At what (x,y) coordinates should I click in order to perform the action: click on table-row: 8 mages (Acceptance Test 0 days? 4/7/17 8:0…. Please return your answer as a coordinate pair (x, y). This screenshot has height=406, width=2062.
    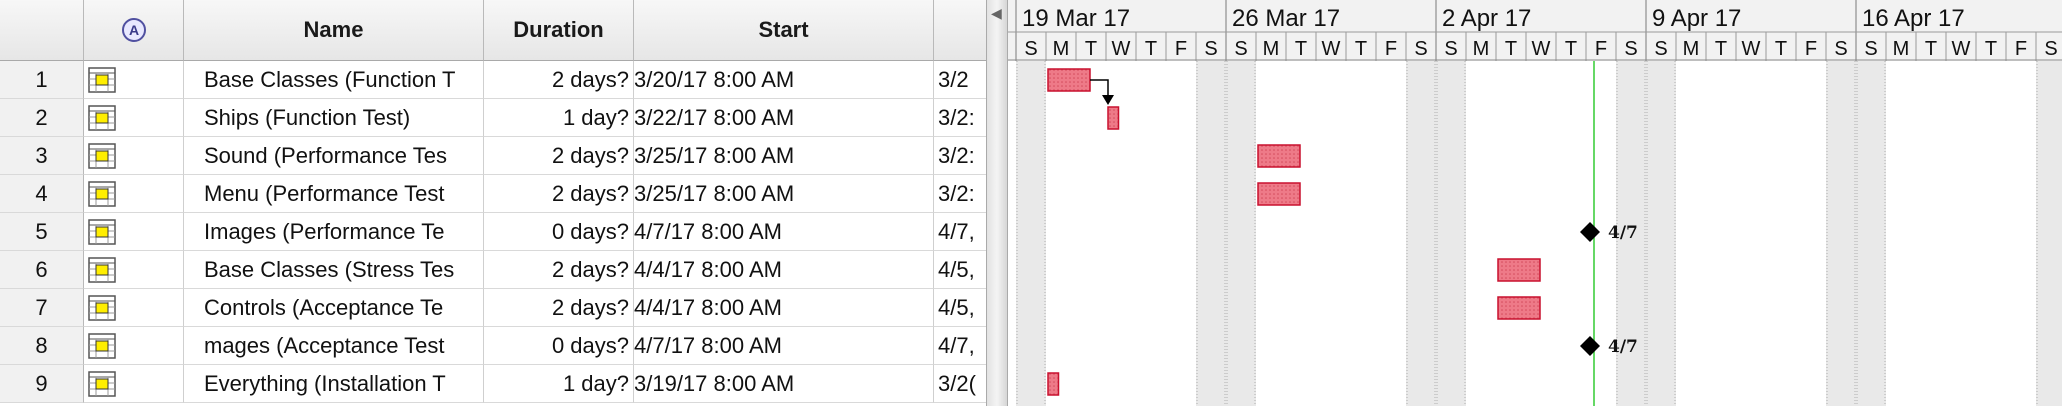
    Looking at the image, I should click on (493, 346).